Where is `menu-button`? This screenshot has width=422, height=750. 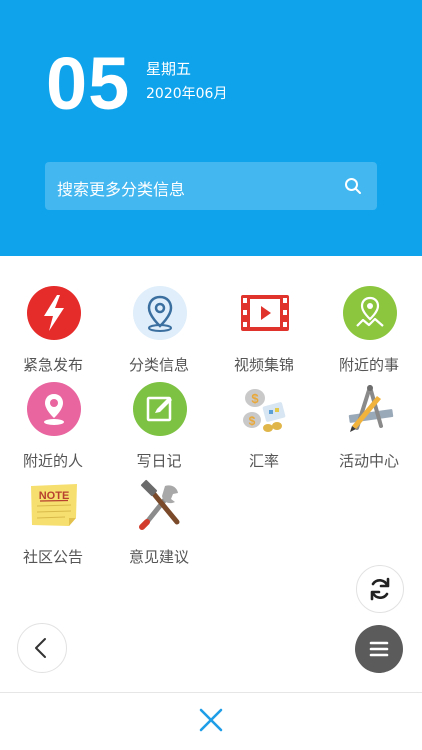
menu-button is located at coordinates (379, 649).